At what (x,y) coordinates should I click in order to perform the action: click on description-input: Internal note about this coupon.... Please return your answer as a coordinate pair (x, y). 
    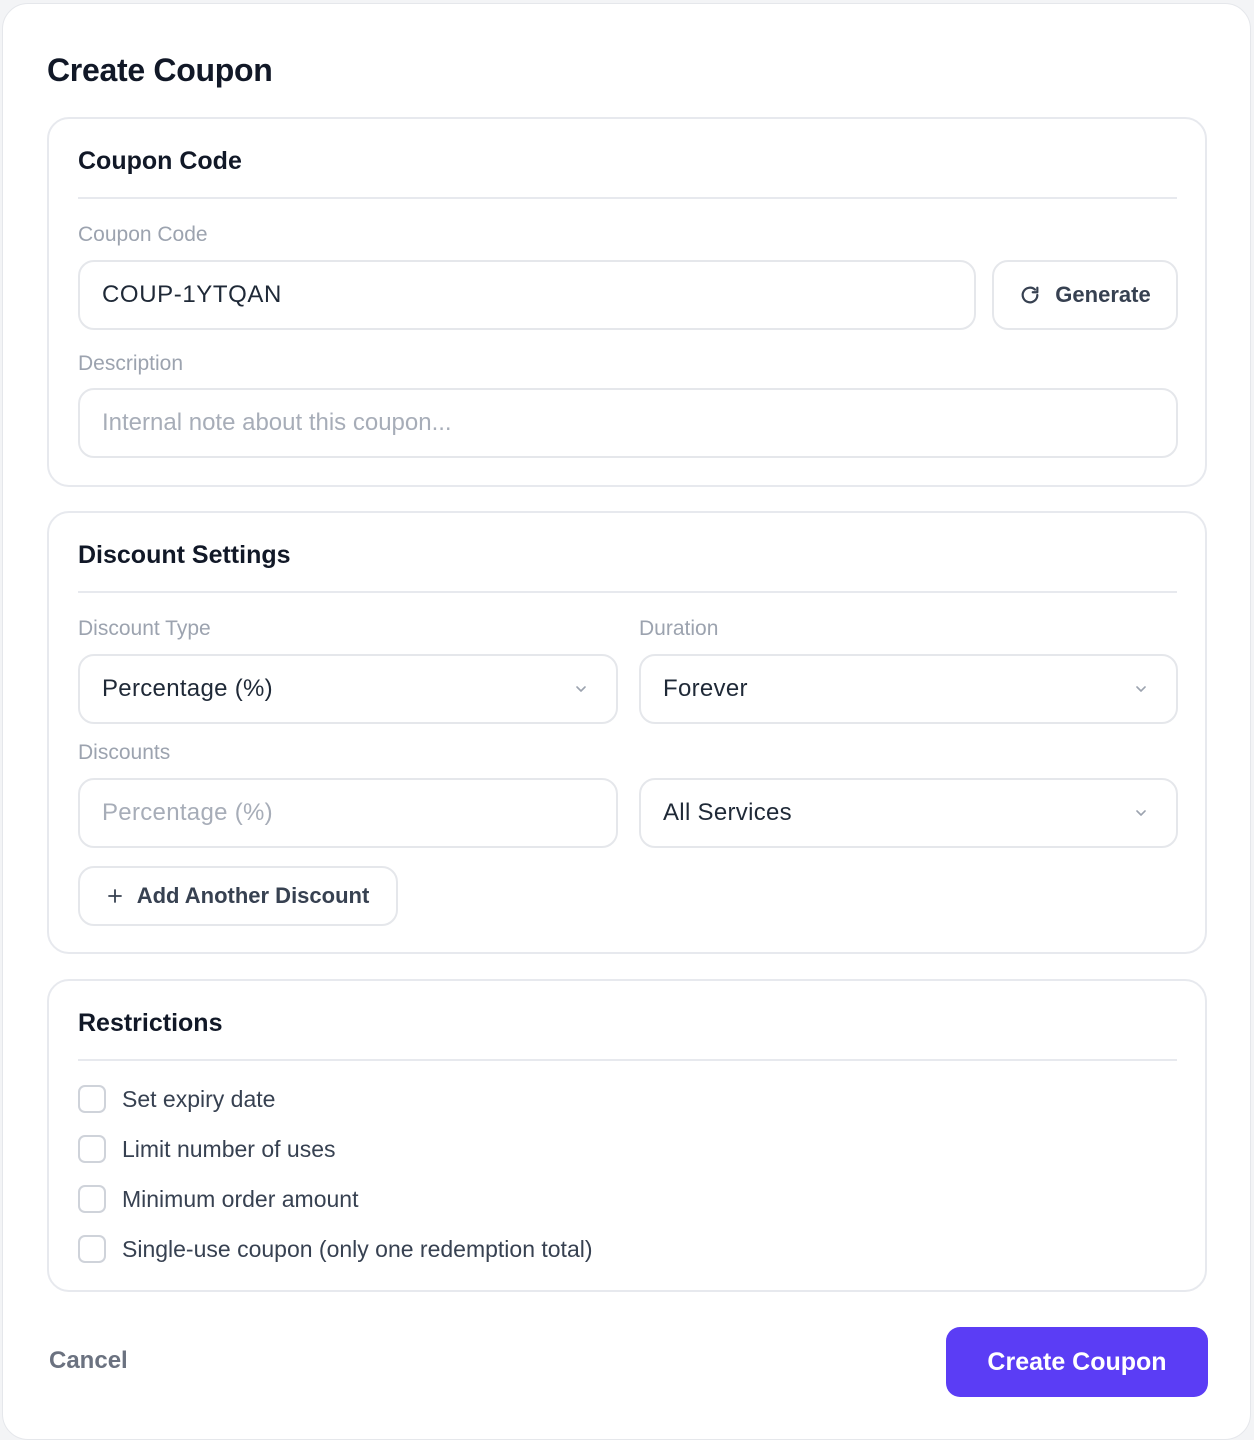
    Looking at the image, I should click on (628, 423).